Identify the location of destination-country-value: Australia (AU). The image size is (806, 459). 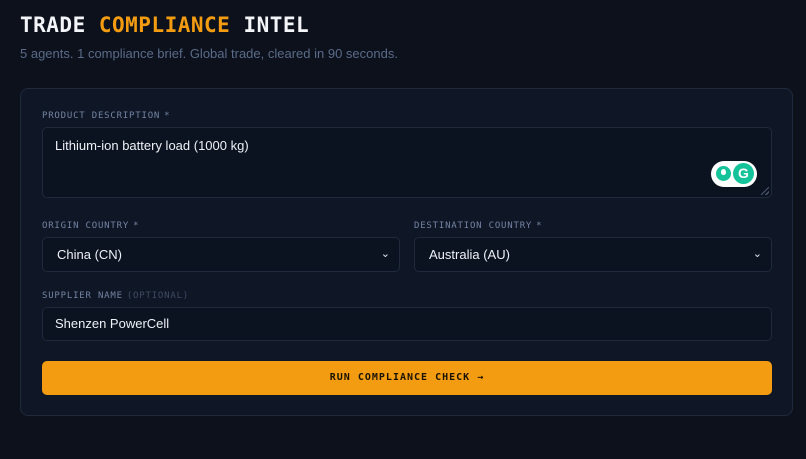
(469, 254).